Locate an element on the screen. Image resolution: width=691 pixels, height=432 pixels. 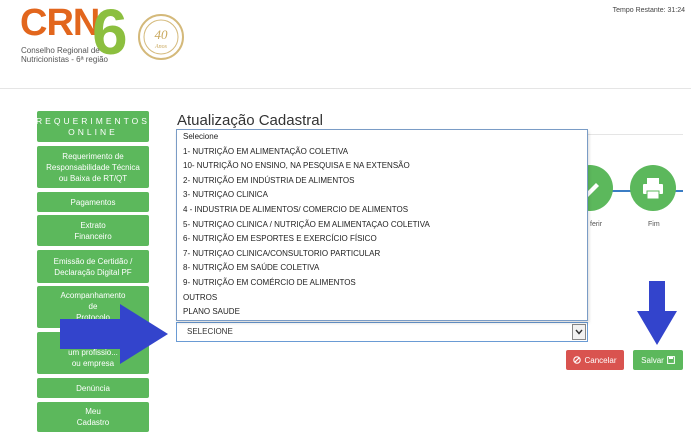
seal-text: Anos is located at coordinates (161, 47).